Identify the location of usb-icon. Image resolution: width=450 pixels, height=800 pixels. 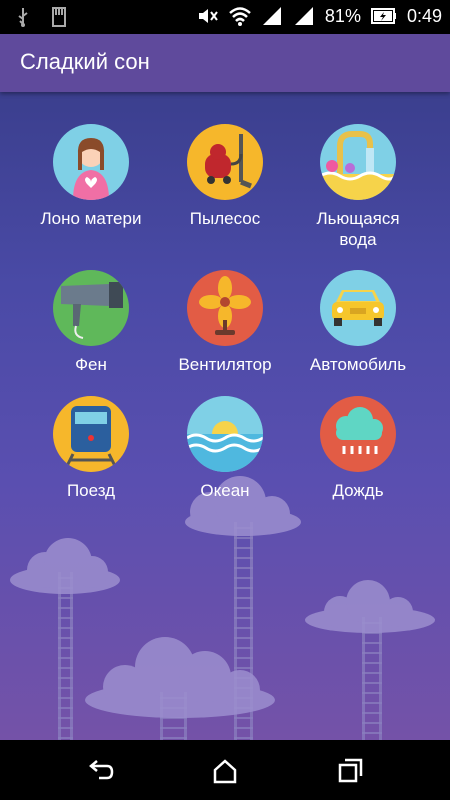
(23, 17).